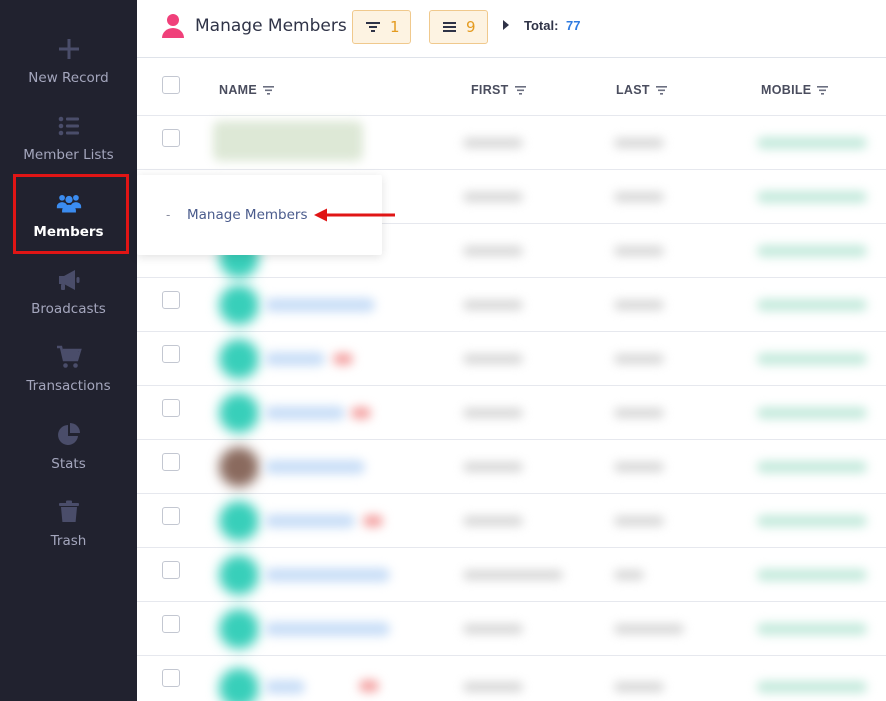 The height and width of the screenshot is (701, 886). Describe the element at coordinates (795, 90) in the screenshot. I see `column-header-mobile: MOBILE` at that location.